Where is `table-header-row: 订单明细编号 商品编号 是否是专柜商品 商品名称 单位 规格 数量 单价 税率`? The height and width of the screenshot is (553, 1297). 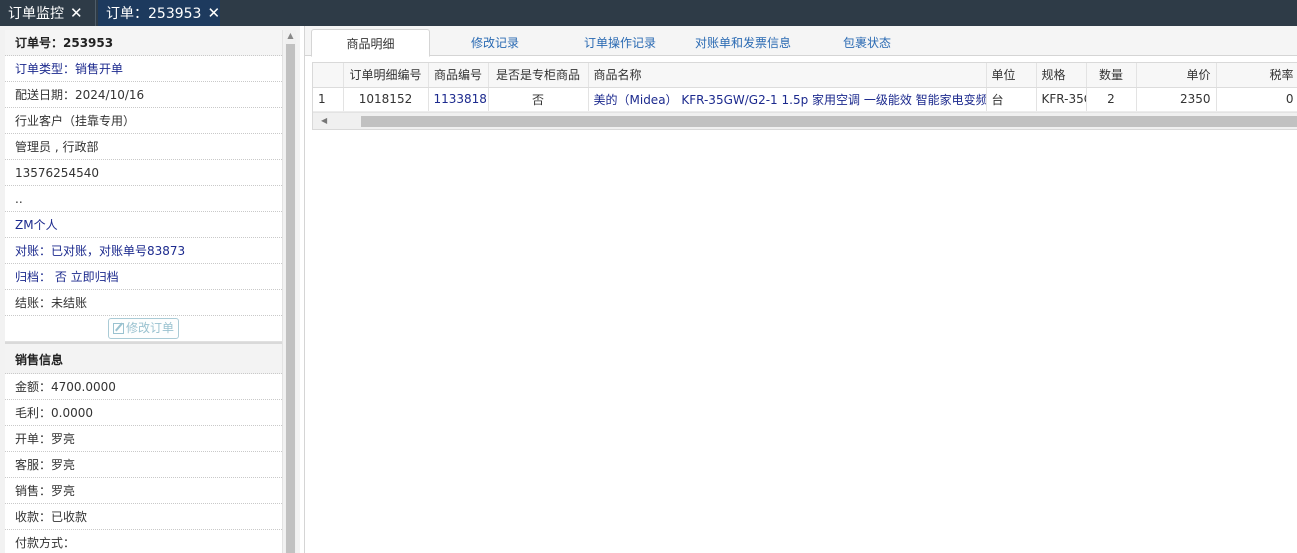 table-header-row: 订单明细编号 商品编号 是否是专柜商品 商品名称 单位 规格 数量 单价 税率 is located at coordinates (805, 75).